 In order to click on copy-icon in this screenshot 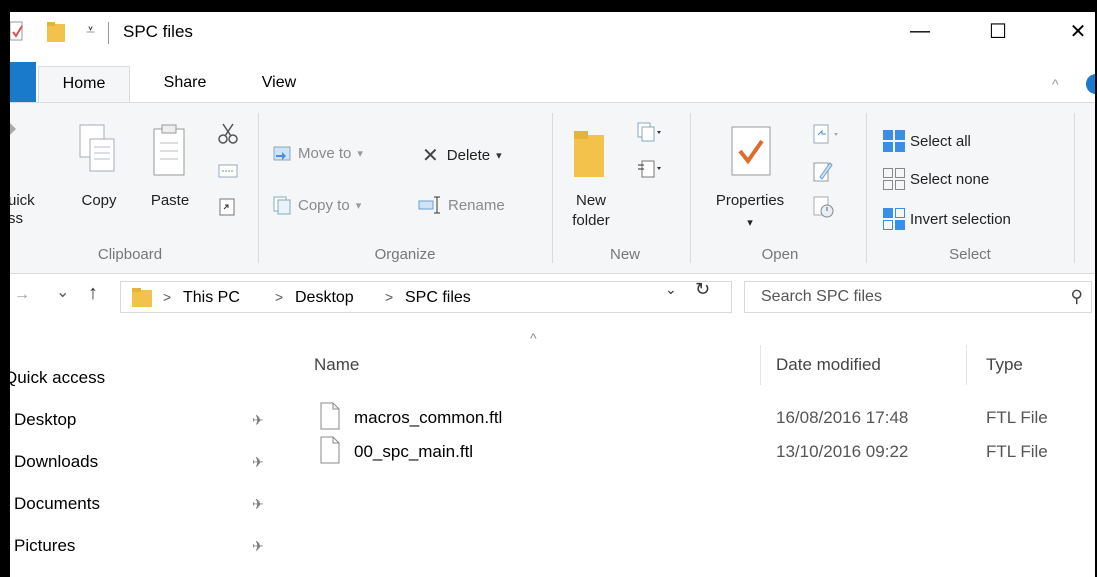, I will do `click(98, 152)`.